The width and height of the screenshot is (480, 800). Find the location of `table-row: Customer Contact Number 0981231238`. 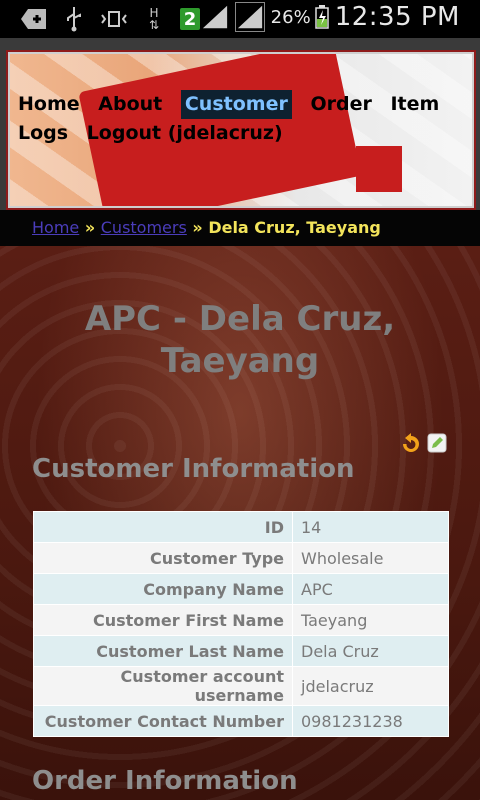

table-row: Customer Contact Number 0981231238 is located at coordinates (241, 721).